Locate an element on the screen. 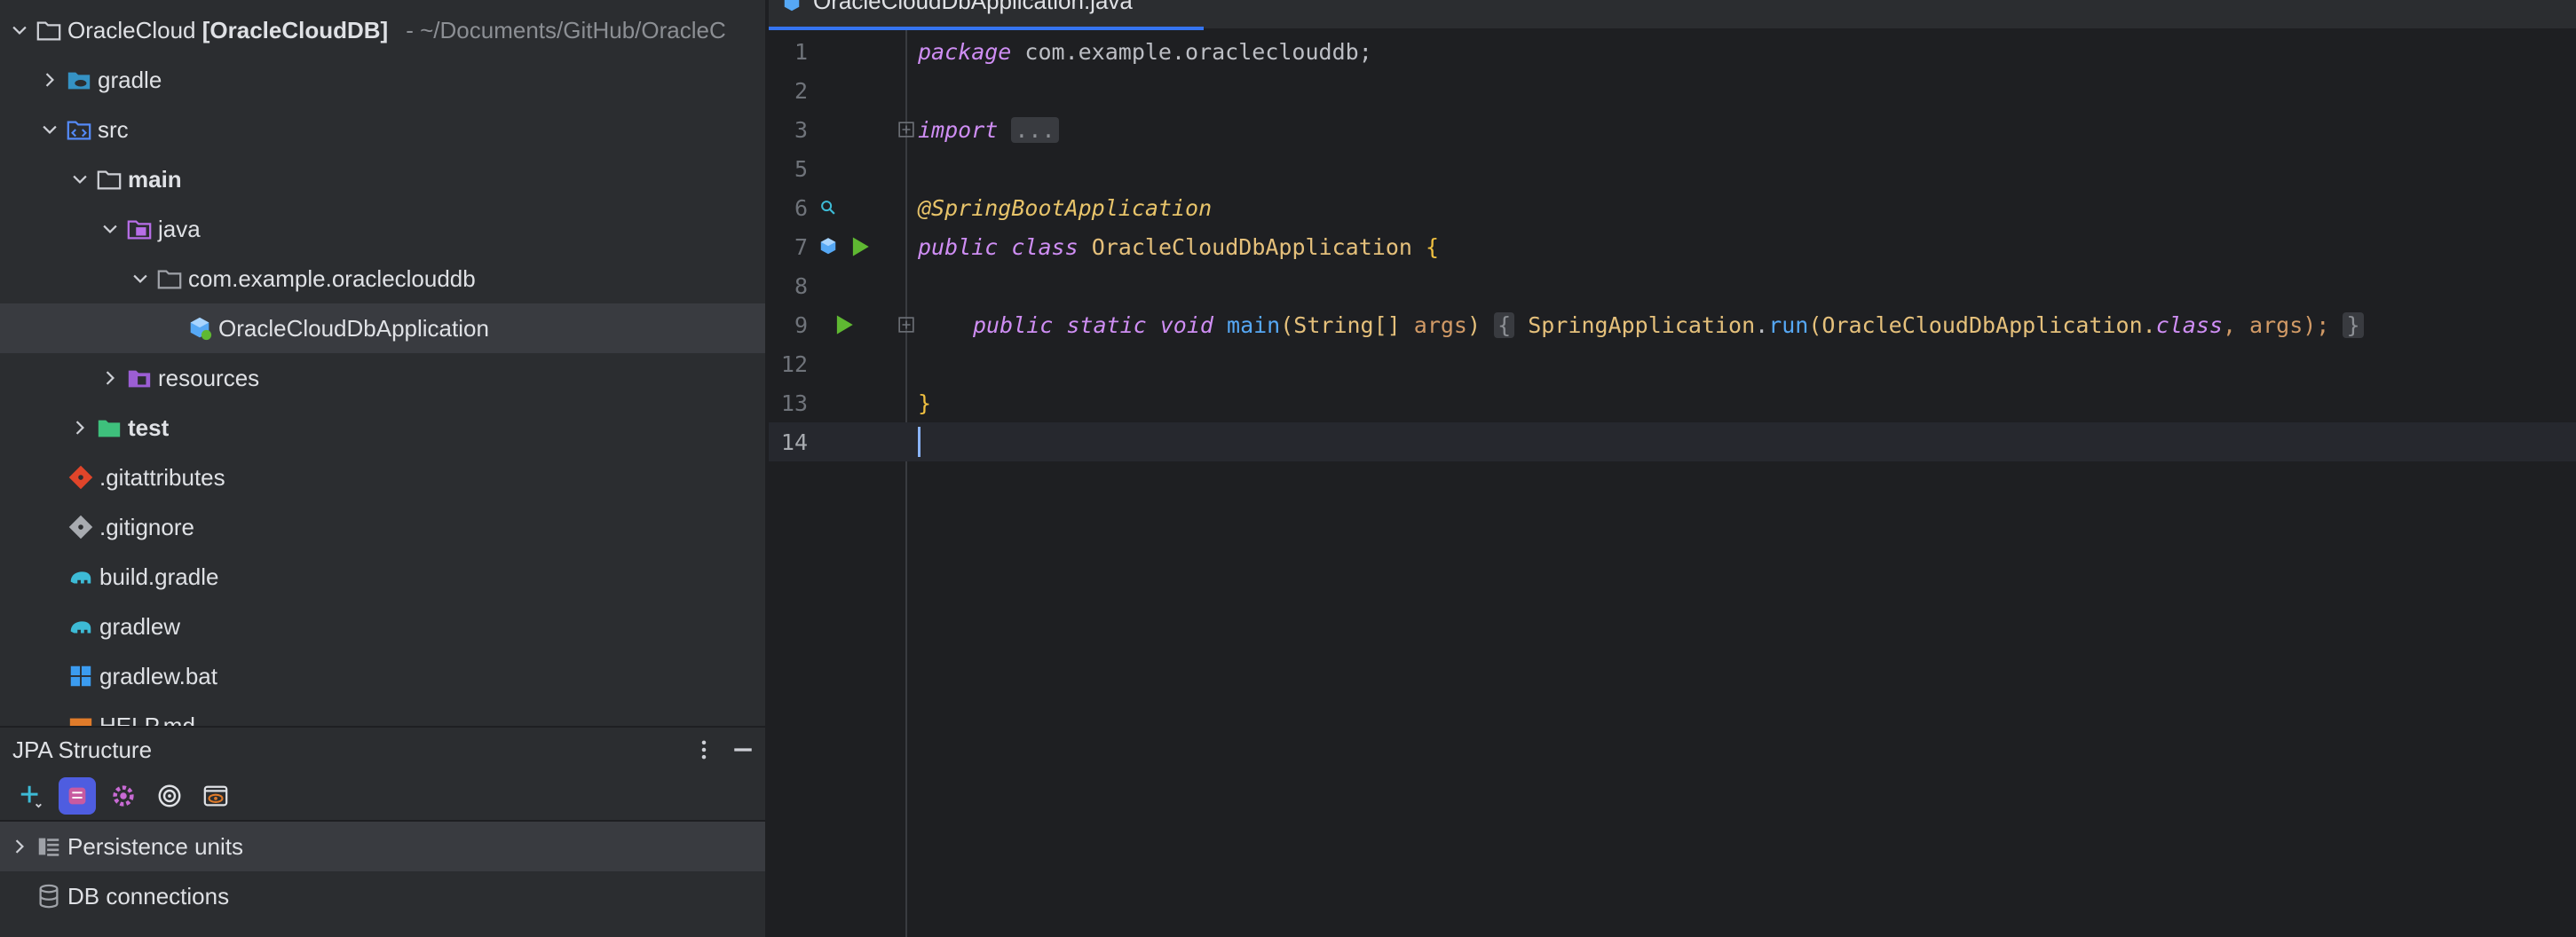  tree-row-java: java is located at coordinates (382, 229).